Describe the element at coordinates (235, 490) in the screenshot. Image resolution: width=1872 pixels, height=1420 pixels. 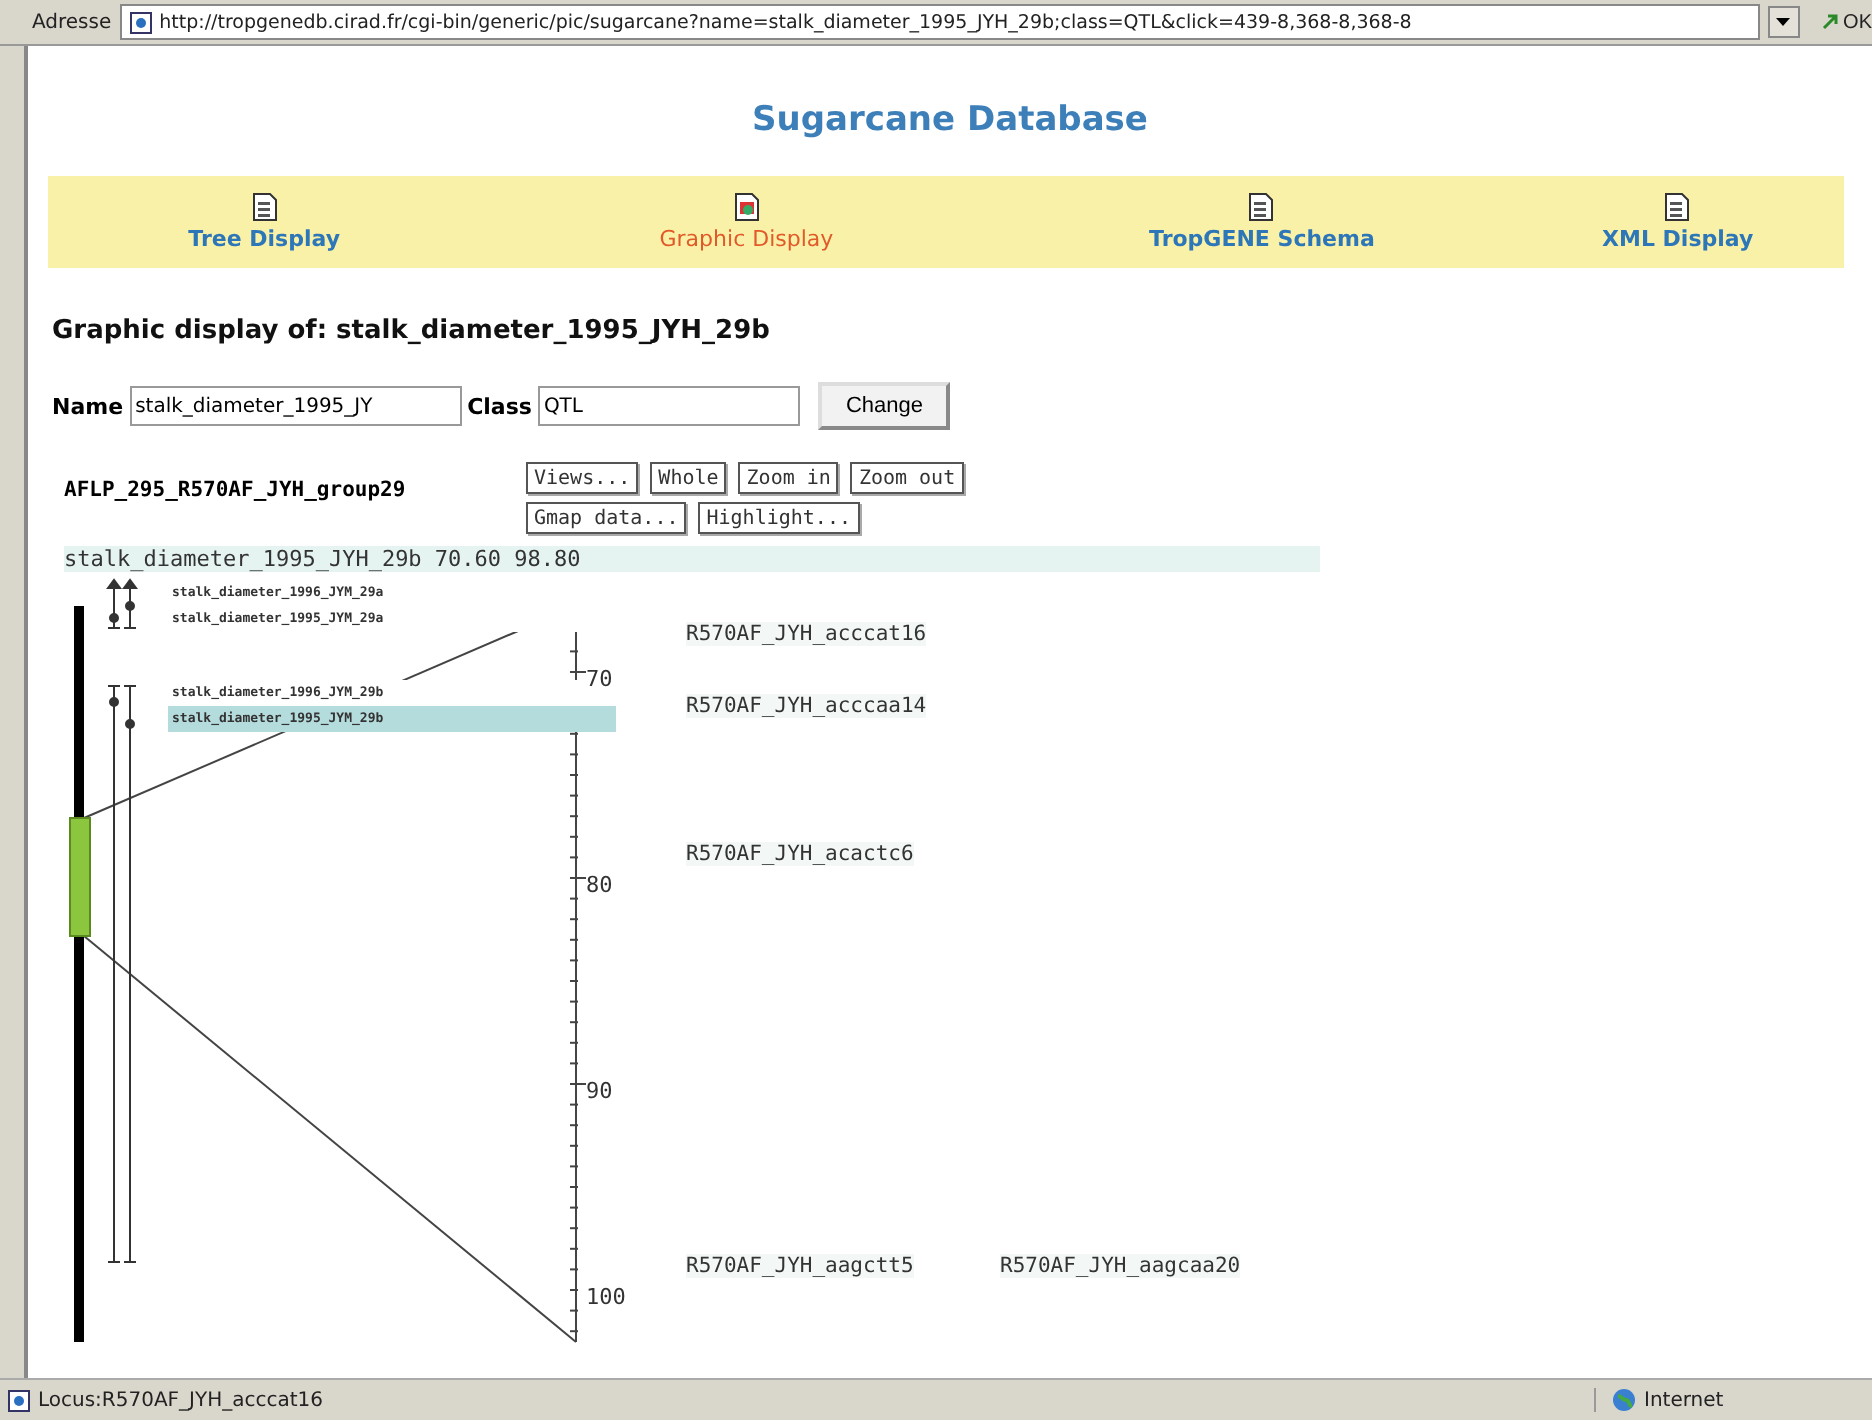
I see `linkage-group-name: AFLP_295_R570AF_JYH_group29` at that location.